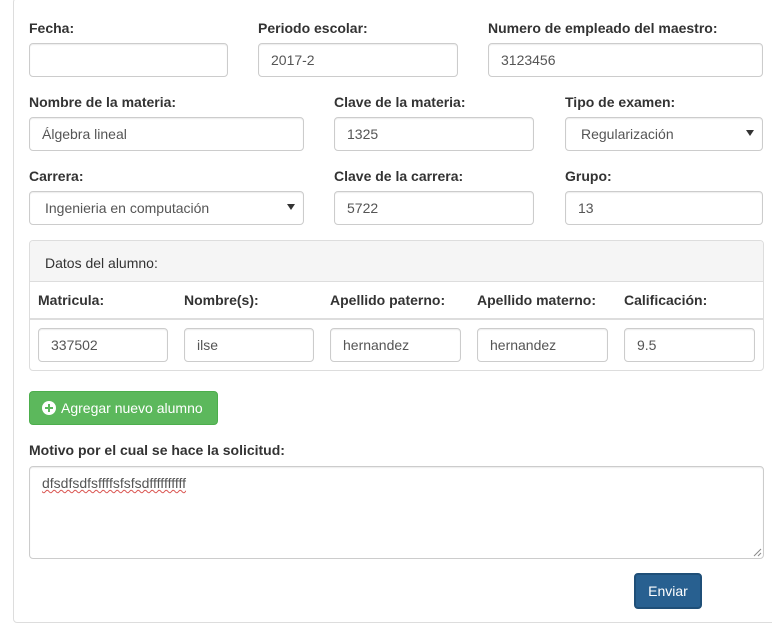  Describe the element at coordinates (542, 345) in the screenshot. I see `apellido-materno-input: hernandez` at that location.